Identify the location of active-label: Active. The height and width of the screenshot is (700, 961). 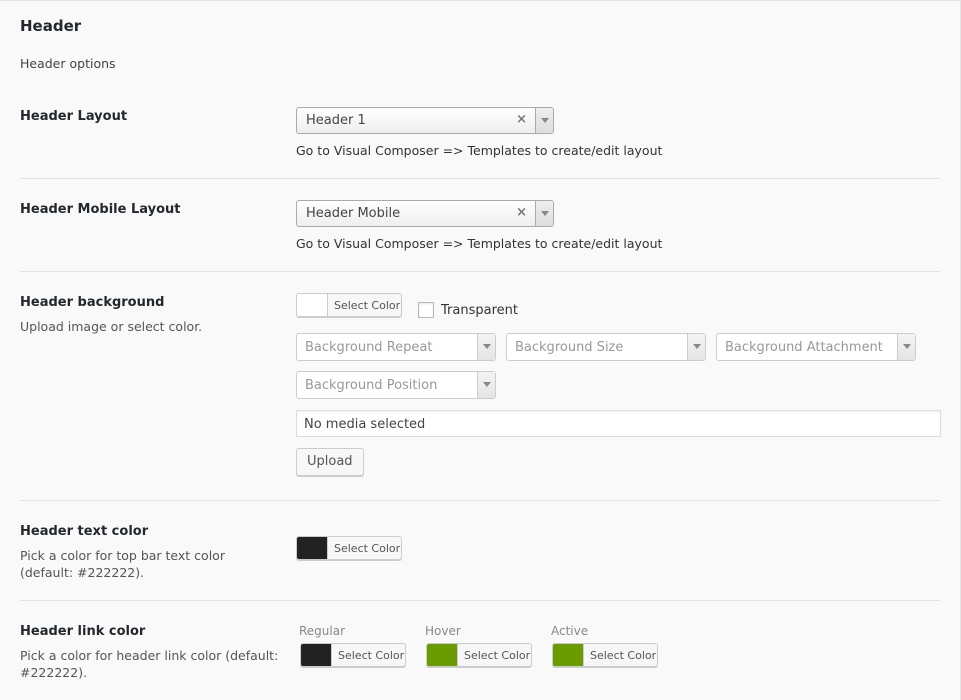
(570, 631).